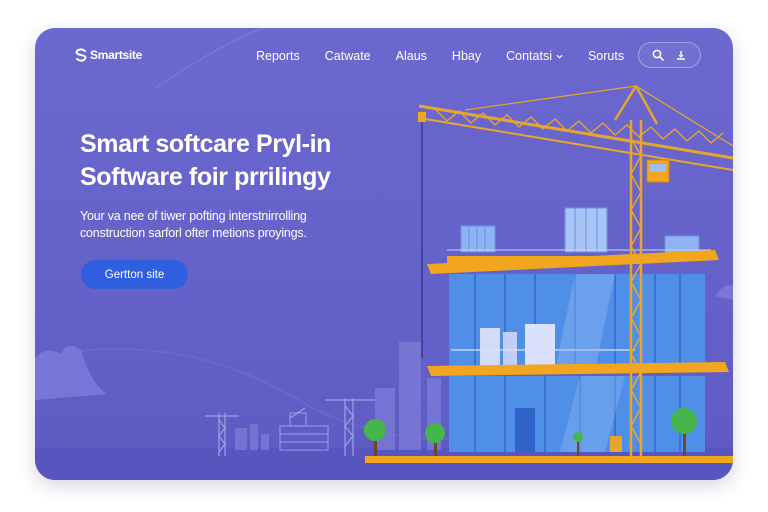 The height and width of the screenshot is (512, 768). I want to click on nav-item-label: Soruts, so click(606, 56).